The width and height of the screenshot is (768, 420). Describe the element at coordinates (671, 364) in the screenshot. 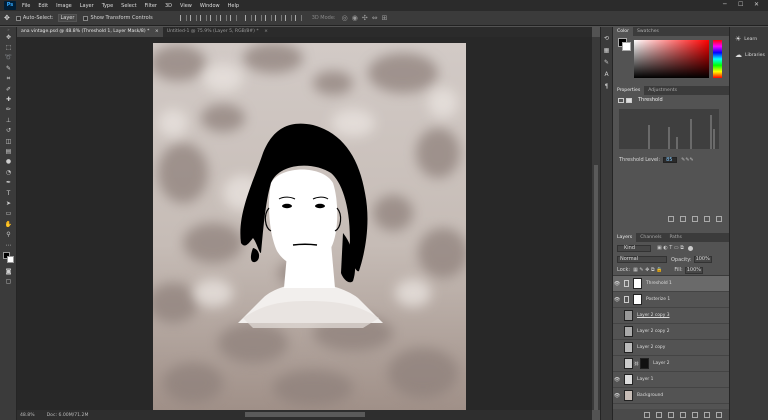

I see `layer-layer-2: ⛓ Layer 2` at that location.